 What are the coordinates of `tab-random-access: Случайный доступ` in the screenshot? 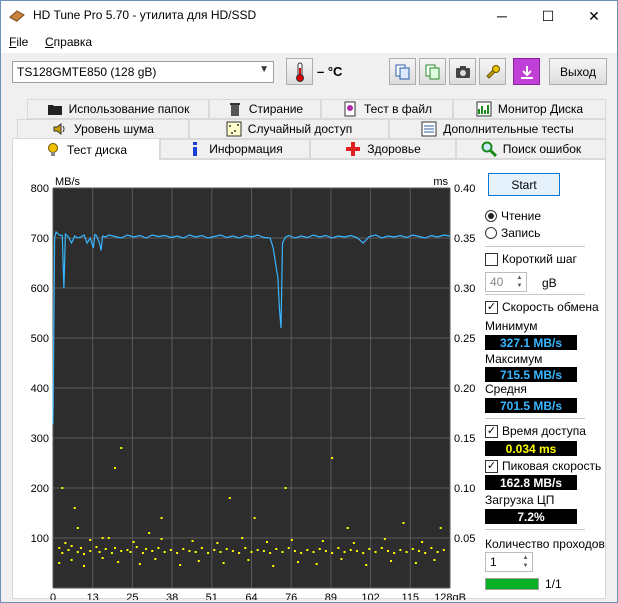 It's located at (289, 129).